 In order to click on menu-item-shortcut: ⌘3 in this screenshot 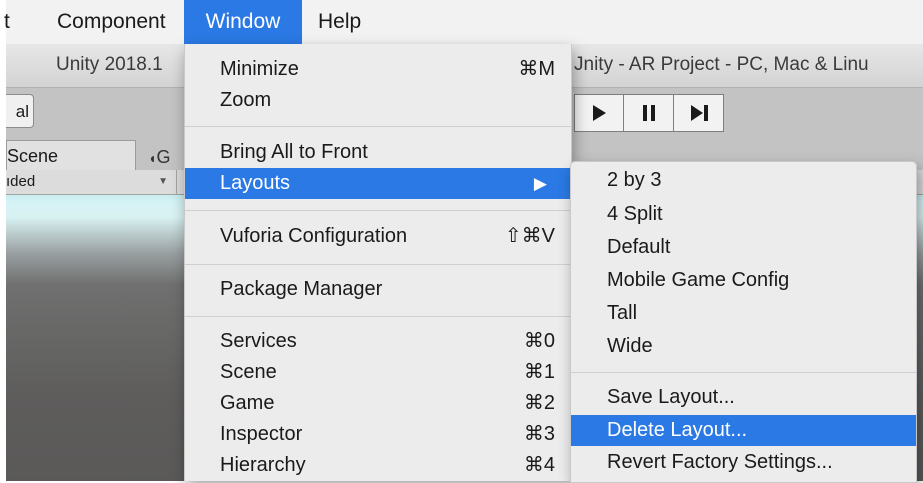, I will do `click(539, 434)`.